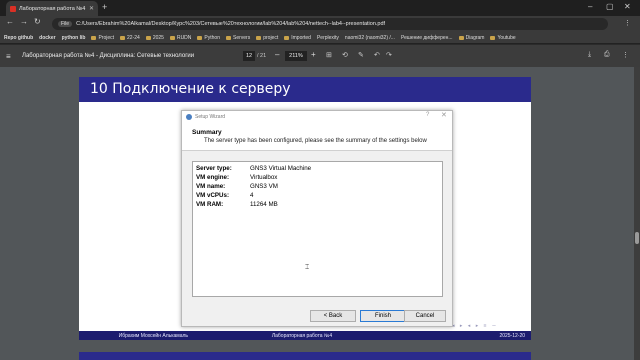  Describe the element at coordinates (18, 38) in the screenshot. I see `bookmark-item: Repo github` at that location.